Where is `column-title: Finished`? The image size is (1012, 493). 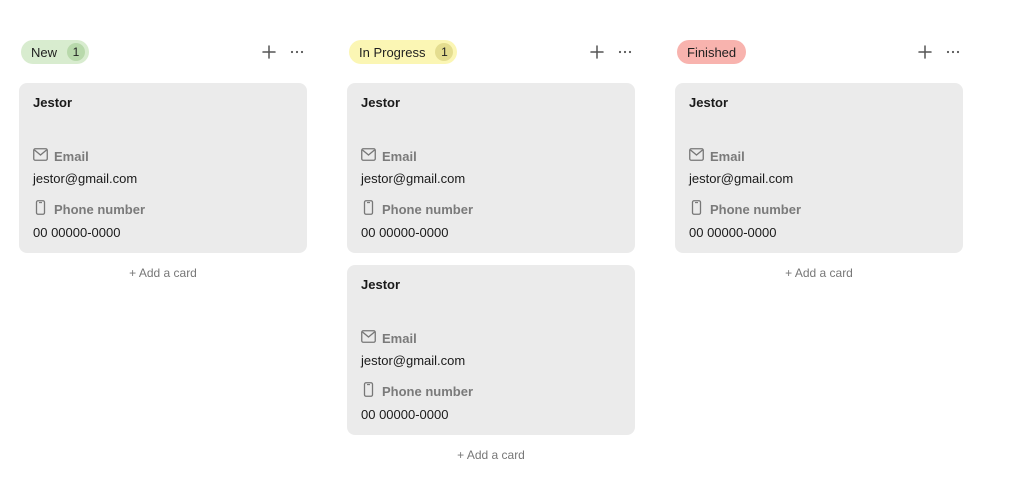 column-title: Finished is located at coordinates (712, 52).